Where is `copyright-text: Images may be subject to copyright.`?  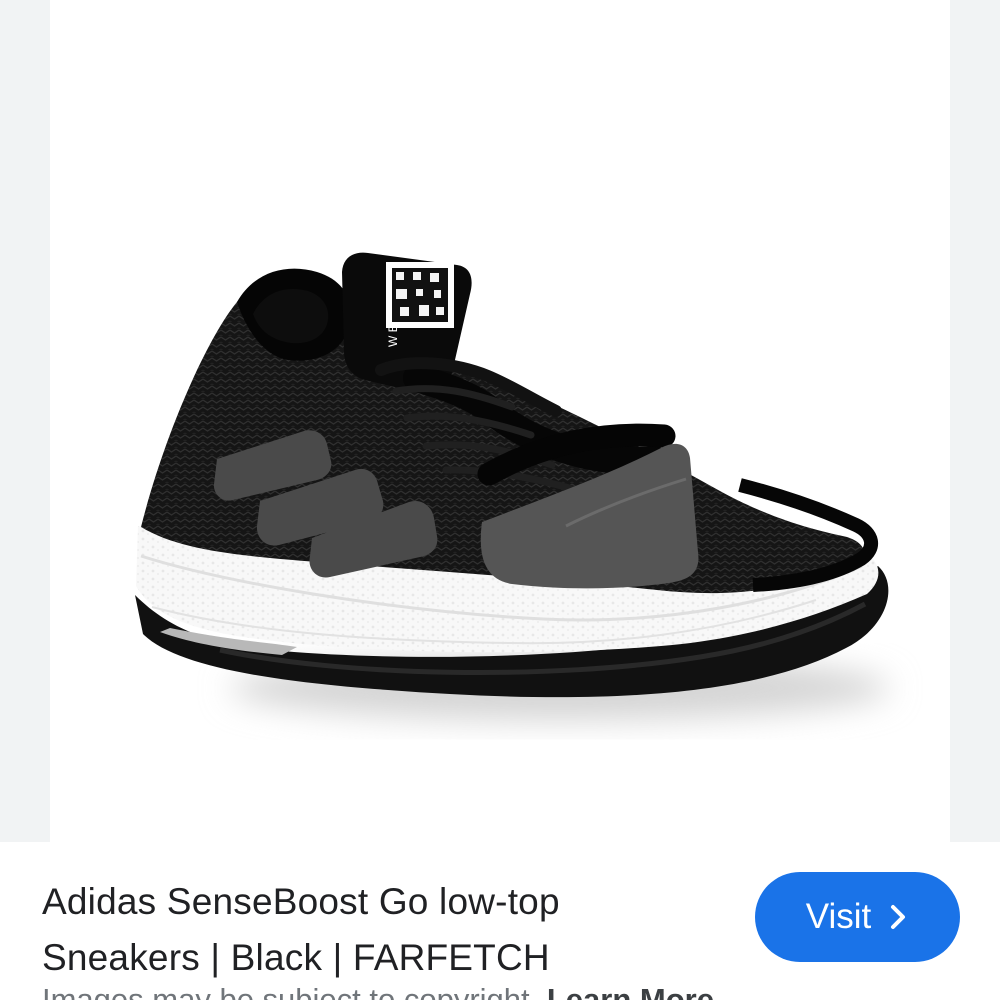 copyright-text: Images may be subject to copyright. is located at coordinates (290, 991).